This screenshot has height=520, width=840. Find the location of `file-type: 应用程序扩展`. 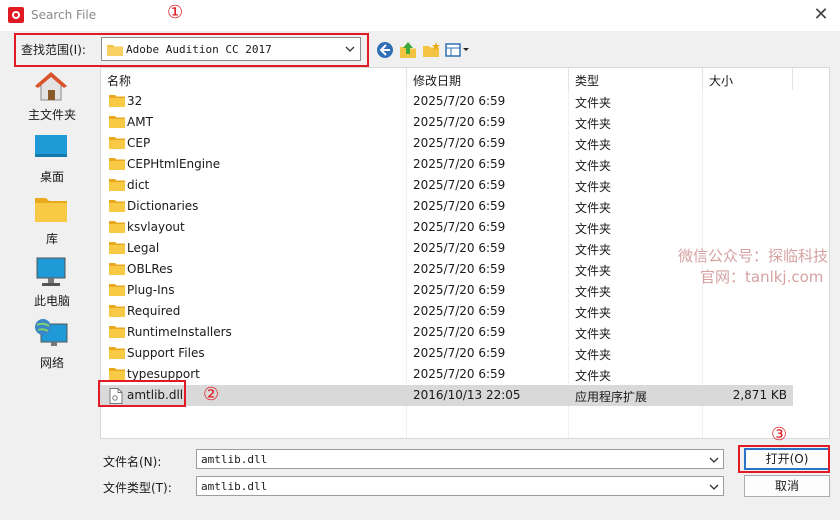

file-type: 应用程序扩展 is located at coordinates (611, 397).